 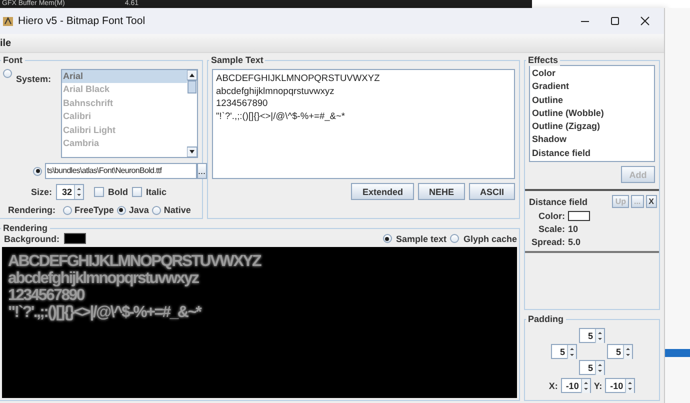 What do you see at coordinates (592, 100) in the screenshot?
I see `effect-list-item: Outline` at bounding box center [592, 100].